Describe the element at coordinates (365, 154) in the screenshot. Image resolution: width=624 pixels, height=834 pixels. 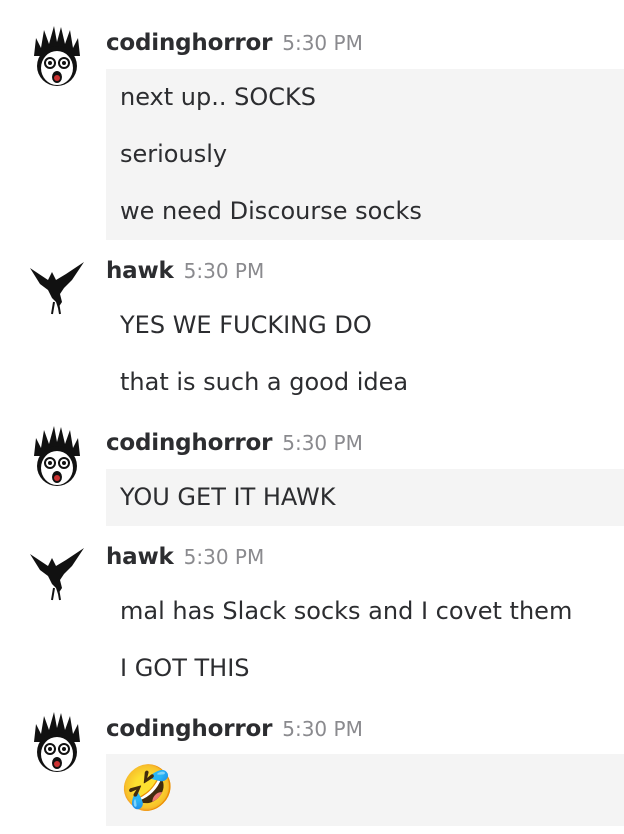
I see `message-text: seriously` at that location.